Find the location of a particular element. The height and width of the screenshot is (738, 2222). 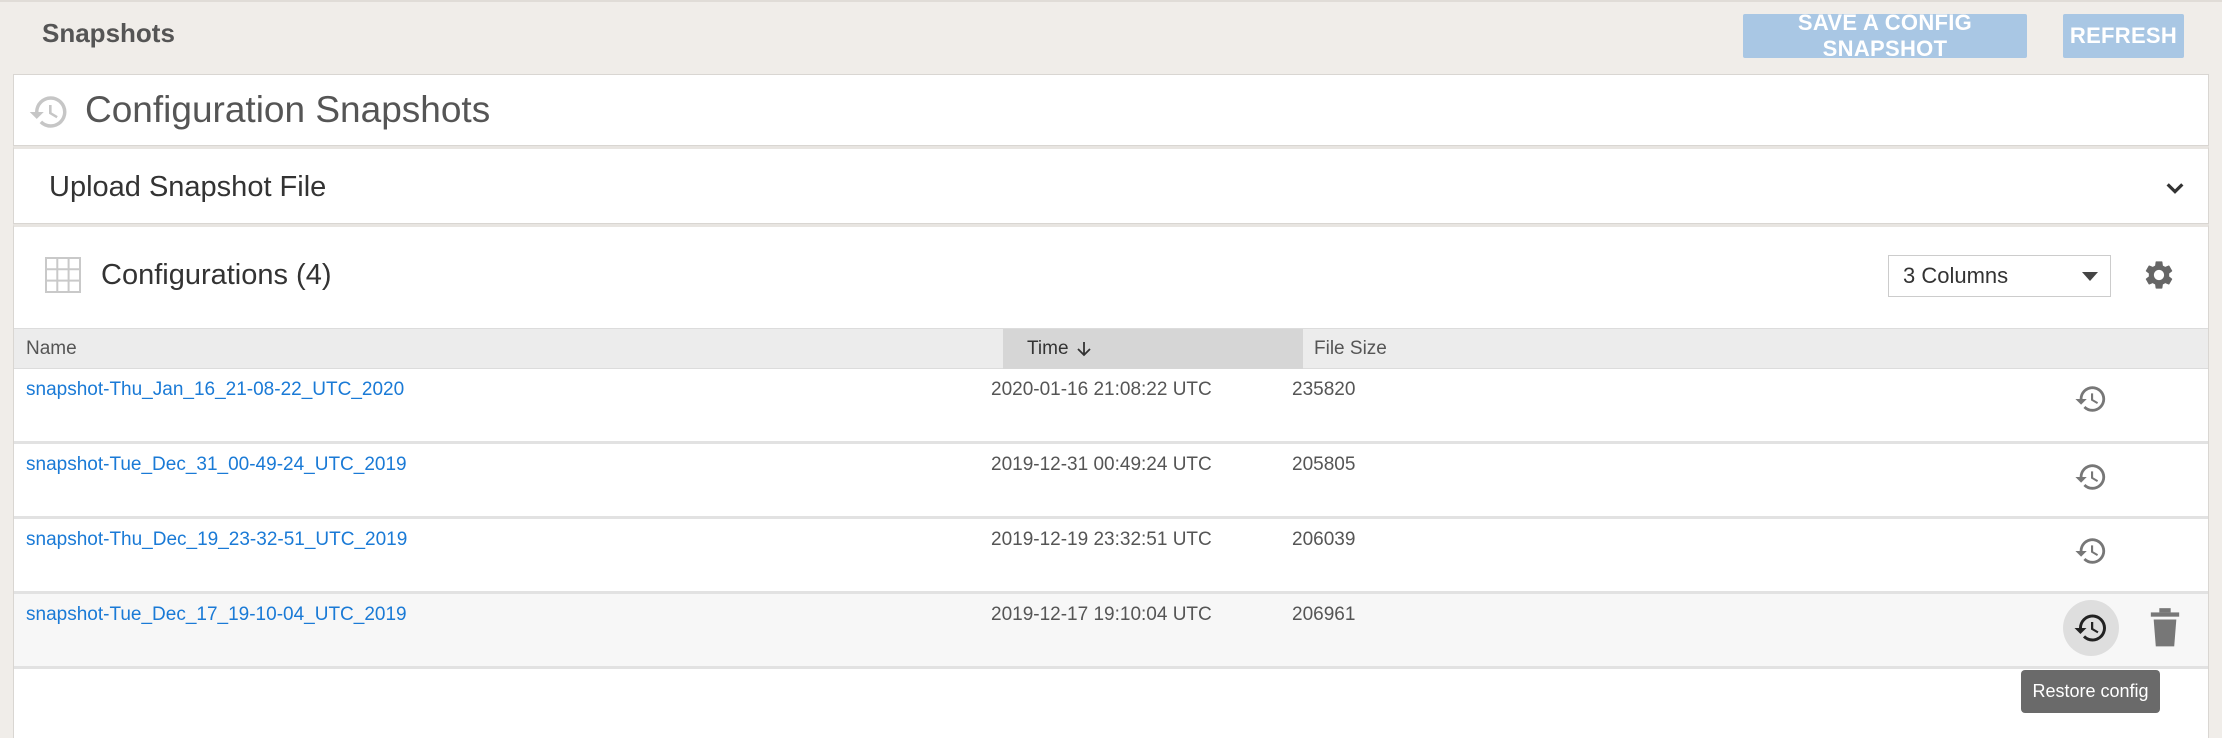

snapshot-name-link: snapshot-Thu_Jan_16_21-08-22_UTC_2020 is located at coordinates (215, 390).